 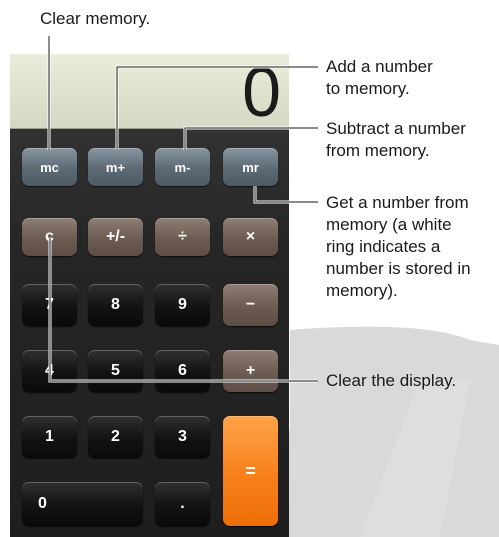 What do you see at coordinates (182, 305) in the screenshot?
I see `nine-button: 9` at bounding box center [182, 305].